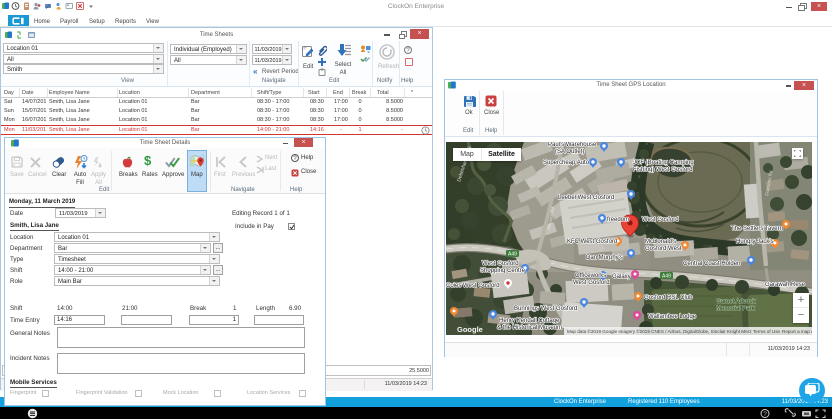 Image resolution: width=832 pixels, height=419 pixels. Describe the element at coordinates (503, 271) in the screenshot. I see `svg-text: Shopping Centre` at that location.